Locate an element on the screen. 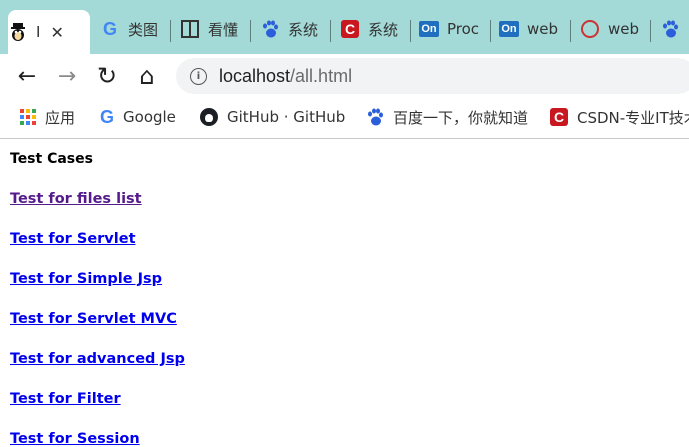 This screenshot has width=689, height=447. link-filter: Test for Filter is located at coordinates (65, 399).